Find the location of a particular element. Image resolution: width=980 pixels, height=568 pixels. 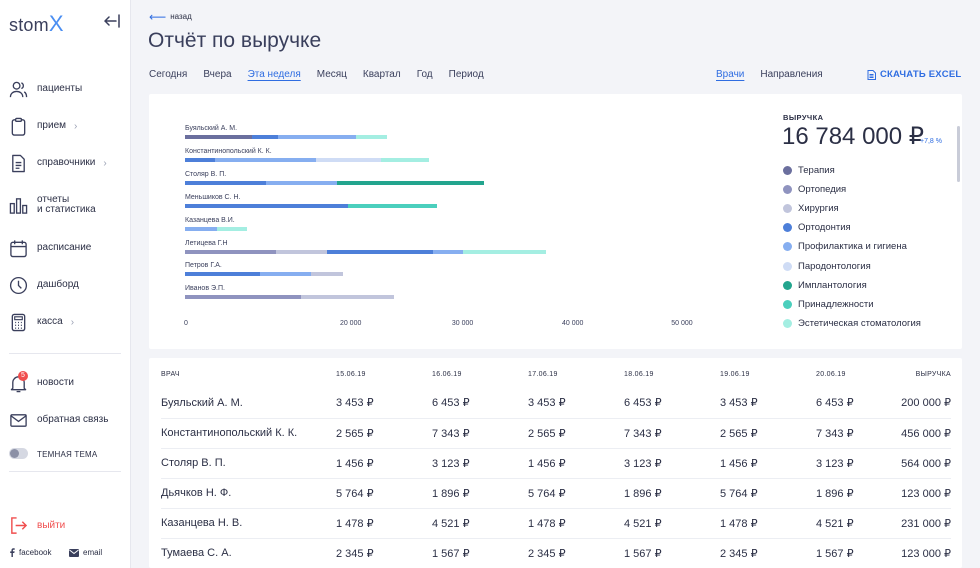

logout-button: выйти is located at coordinates (37, 525).